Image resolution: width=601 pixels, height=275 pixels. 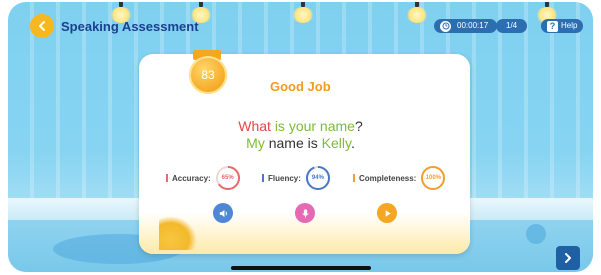 I want to click on score-value: 83, so click(x=208, y=75).